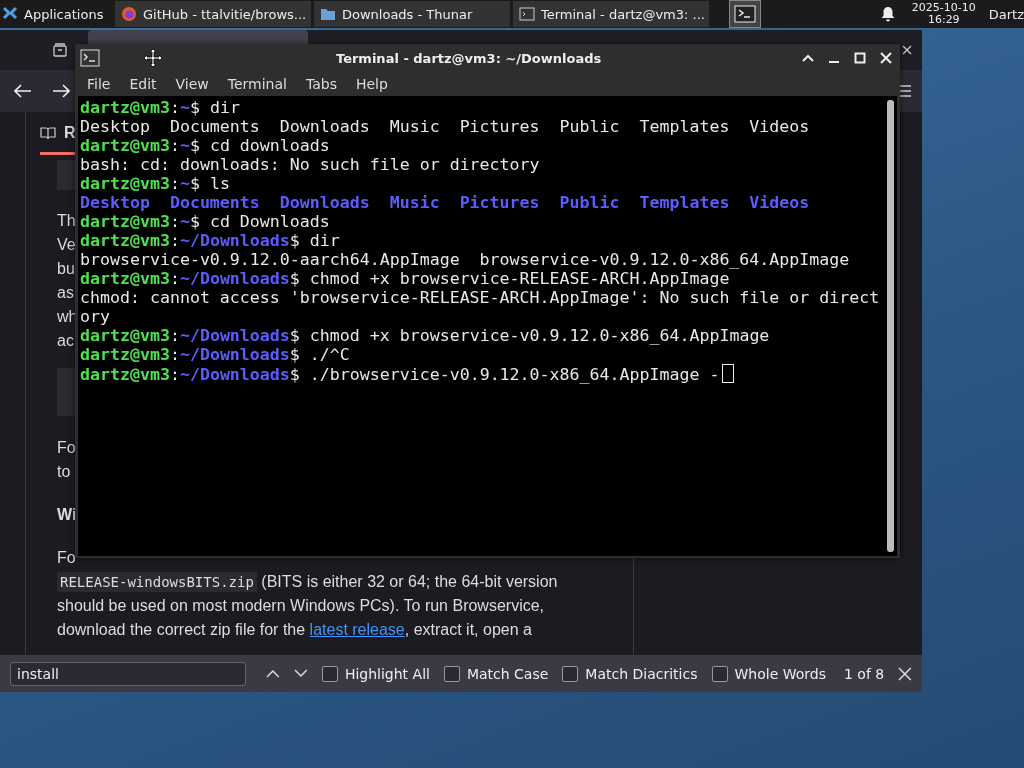  Describe the element at coordinates (192, 84) in the screenshot. I see `menu-item: View` at that location.